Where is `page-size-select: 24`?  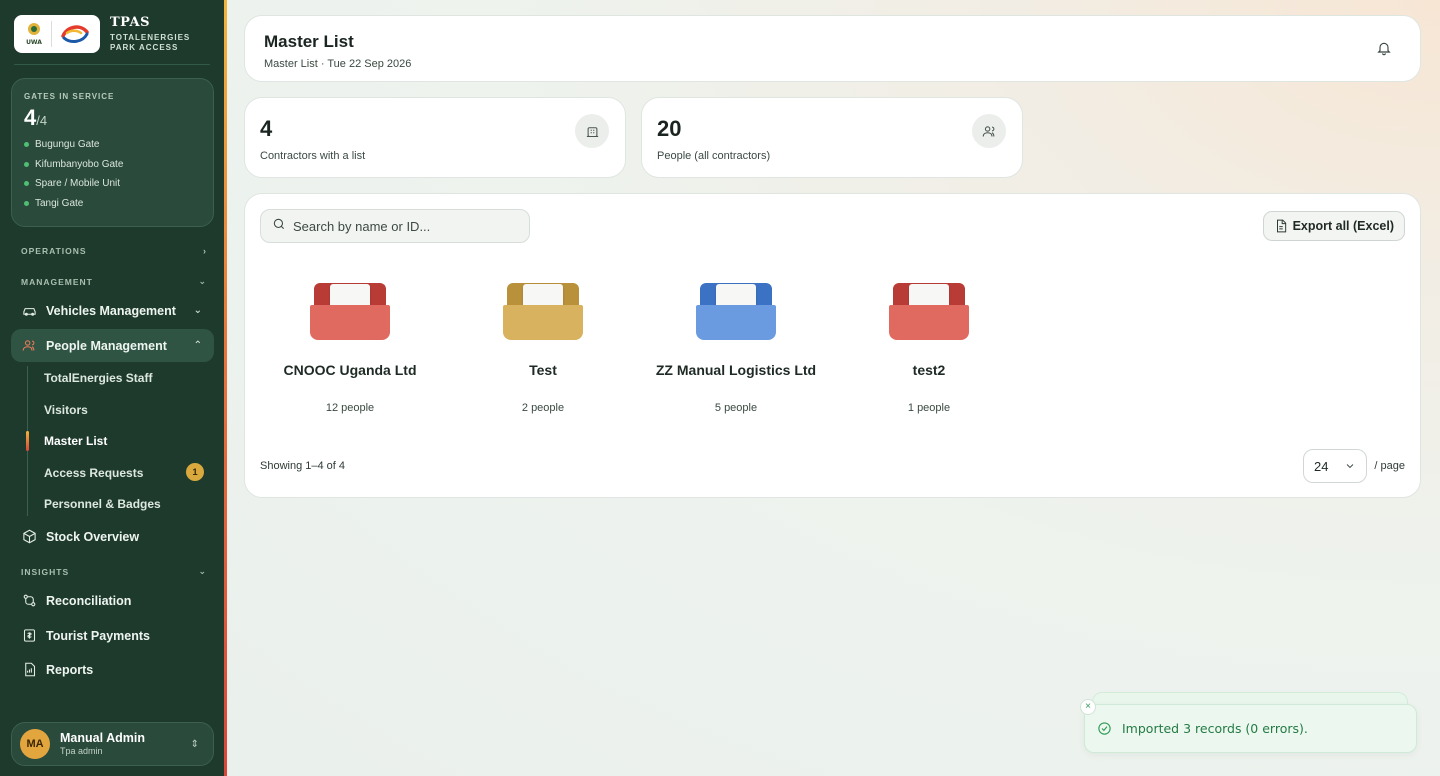 page-size-select: 24 is located at coordinates (1335, 466).